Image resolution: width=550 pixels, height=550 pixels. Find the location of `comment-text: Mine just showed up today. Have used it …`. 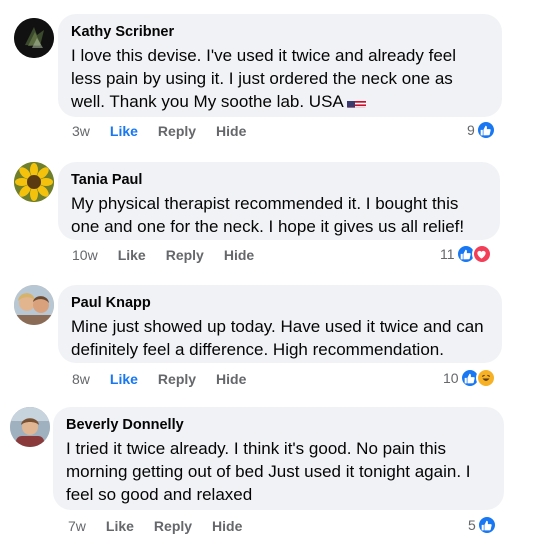

comment-text: Mine just showed up today. Have used it … is located at coordinates (277, 338).